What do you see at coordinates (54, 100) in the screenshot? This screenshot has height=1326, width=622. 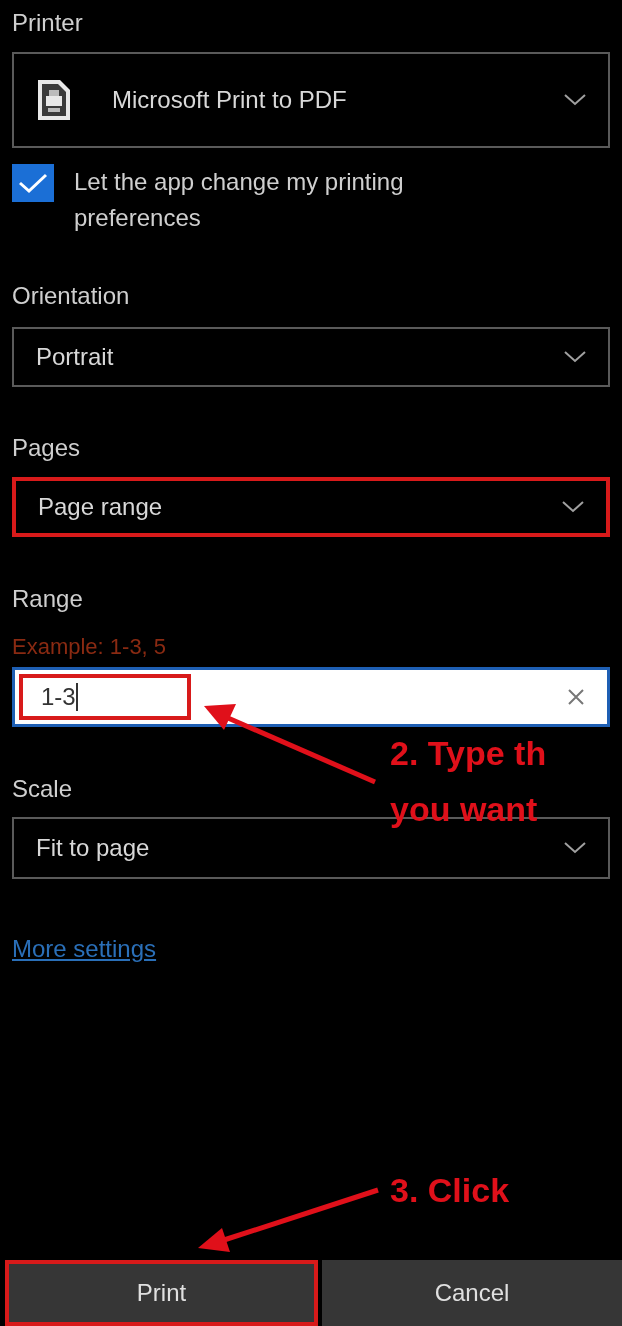 I see `document-icon` at bounding box center [54, 100].